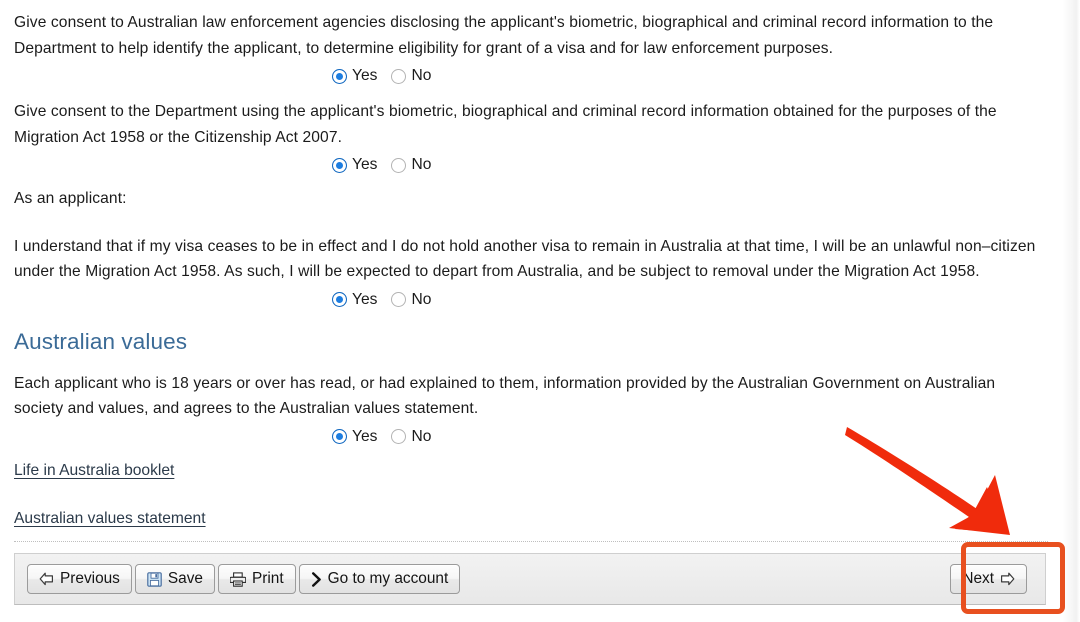  I want to click on print-button: Print, so click(256, 579).